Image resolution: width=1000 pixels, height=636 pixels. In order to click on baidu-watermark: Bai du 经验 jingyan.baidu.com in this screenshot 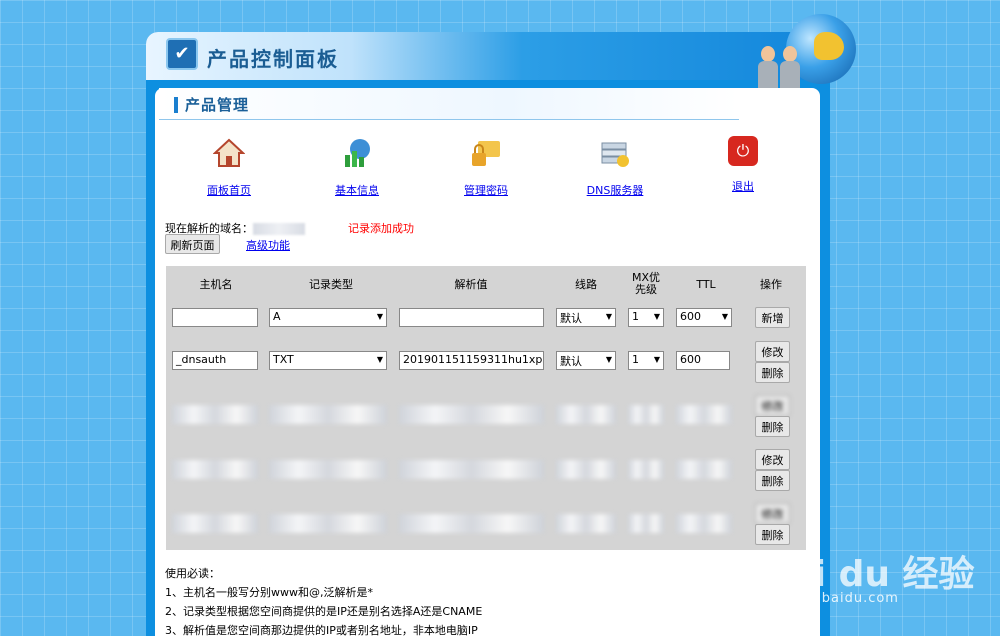, I will do `click(868, 575)`.